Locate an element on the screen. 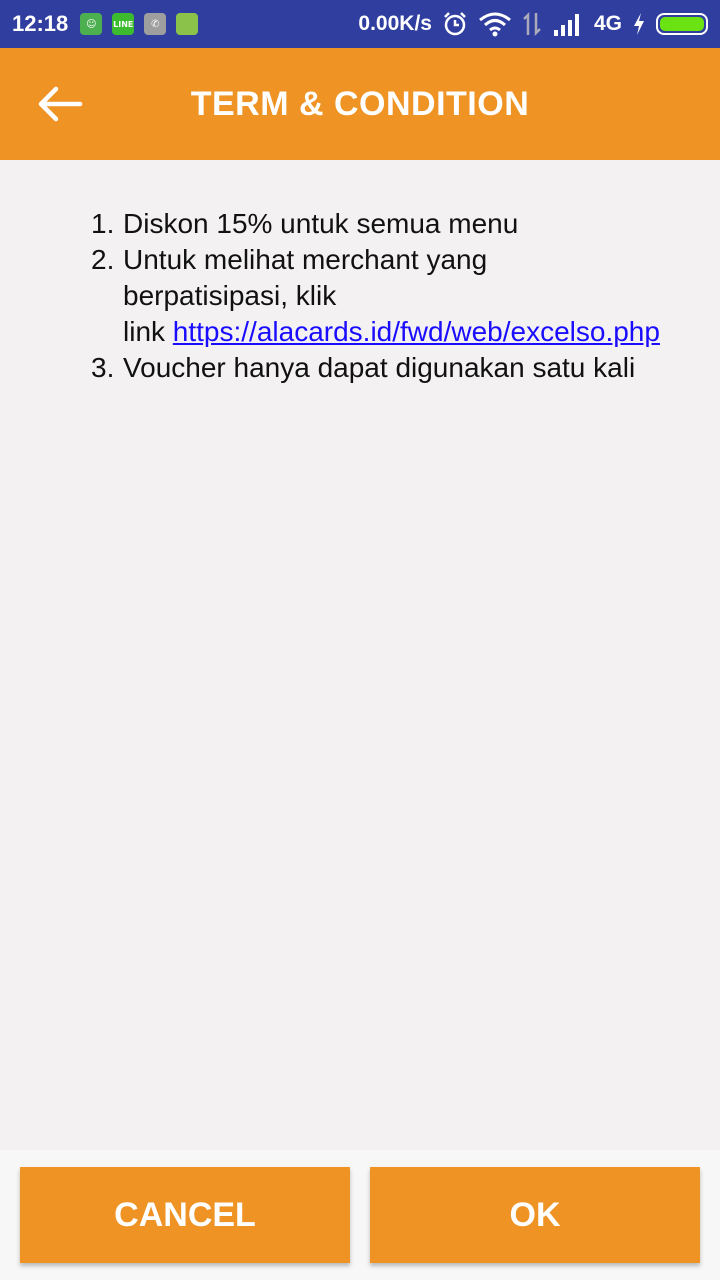  item-number: 1. is located at coordinates (103, 223).